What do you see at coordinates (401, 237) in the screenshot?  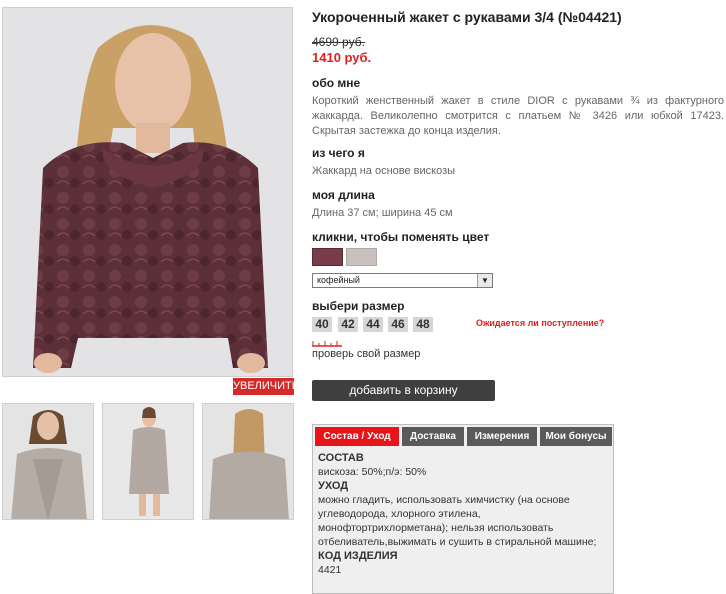 I see `color-heading: кликни, чтобы поменять цвет` at bounding box center [401, 237].